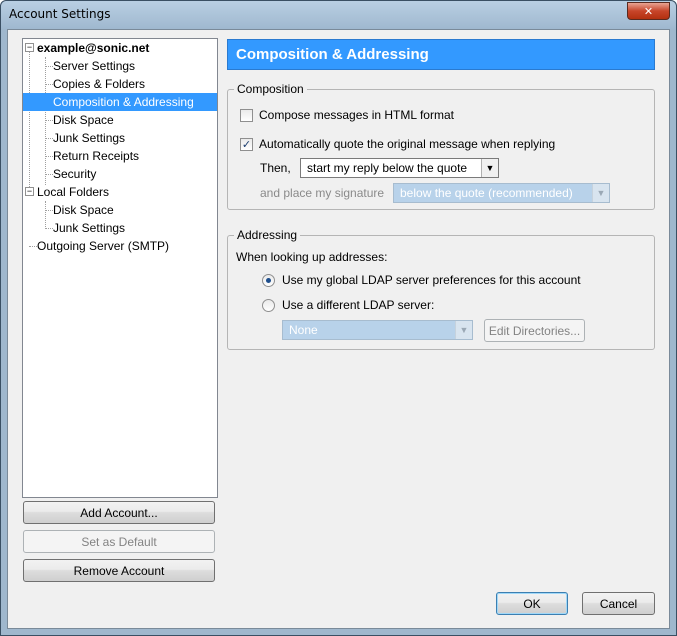  I want to click on close-button: ✕, so click(648, 11).